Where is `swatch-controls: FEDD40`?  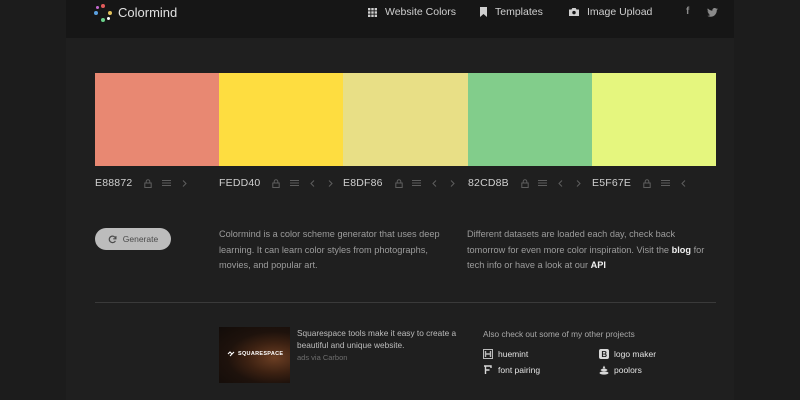 swatch-controls: FEDD40 is located at coordinates (280, 183).